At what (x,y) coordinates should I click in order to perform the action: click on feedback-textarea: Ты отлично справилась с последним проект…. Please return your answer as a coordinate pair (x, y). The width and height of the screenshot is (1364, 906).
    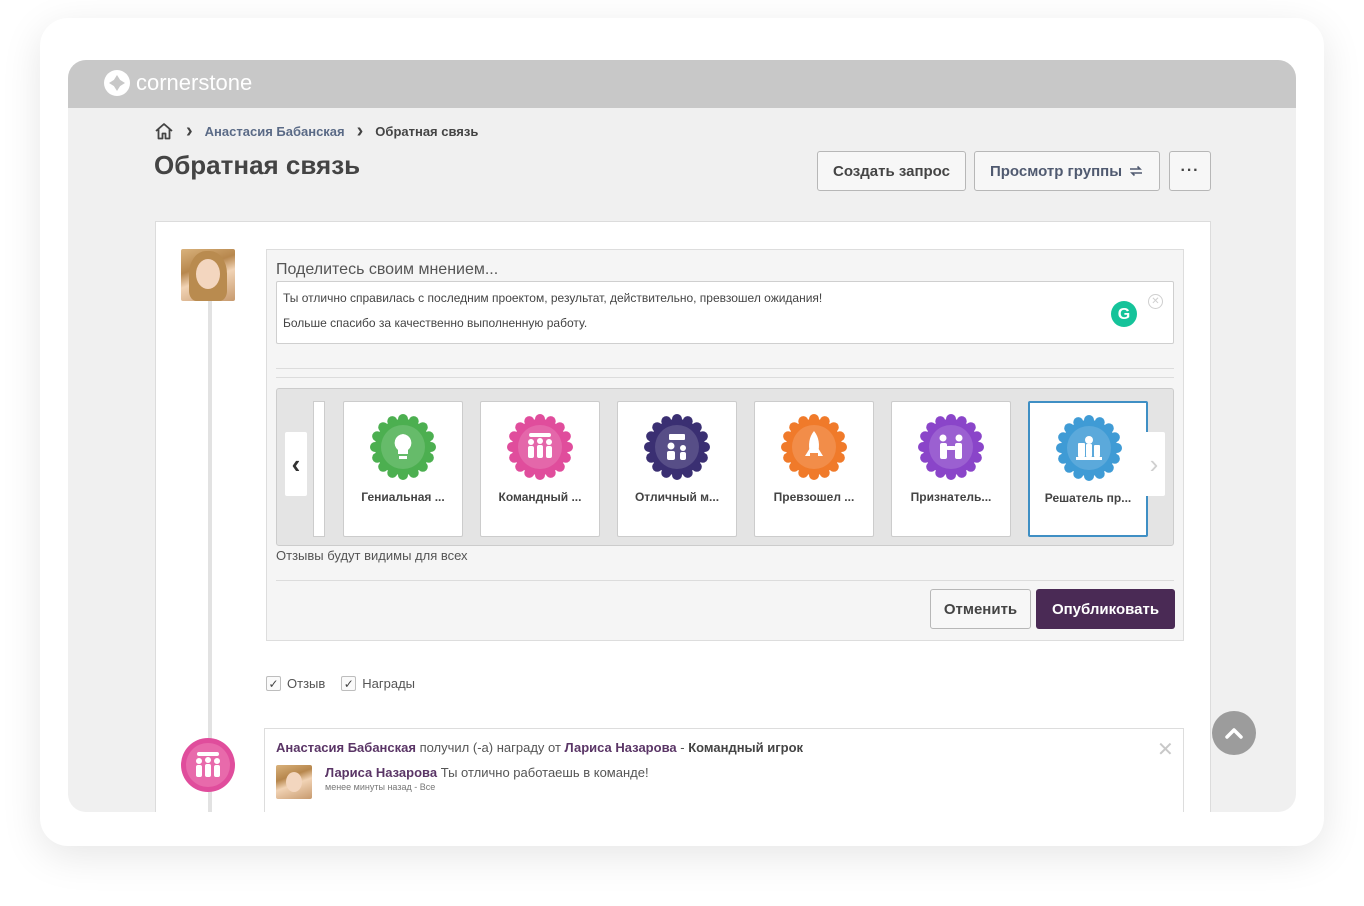
    Looking at the image, I should click on (725, 312).